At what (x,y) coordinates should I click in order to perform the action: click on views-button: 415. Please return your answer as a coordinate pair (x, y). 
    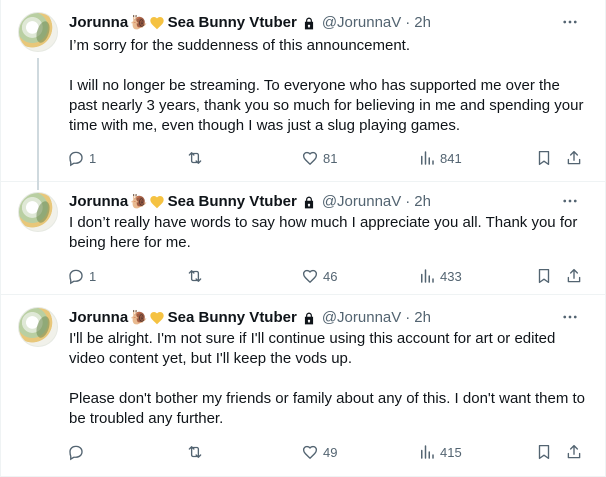
    Looking at the image, I should click on (440, 452).